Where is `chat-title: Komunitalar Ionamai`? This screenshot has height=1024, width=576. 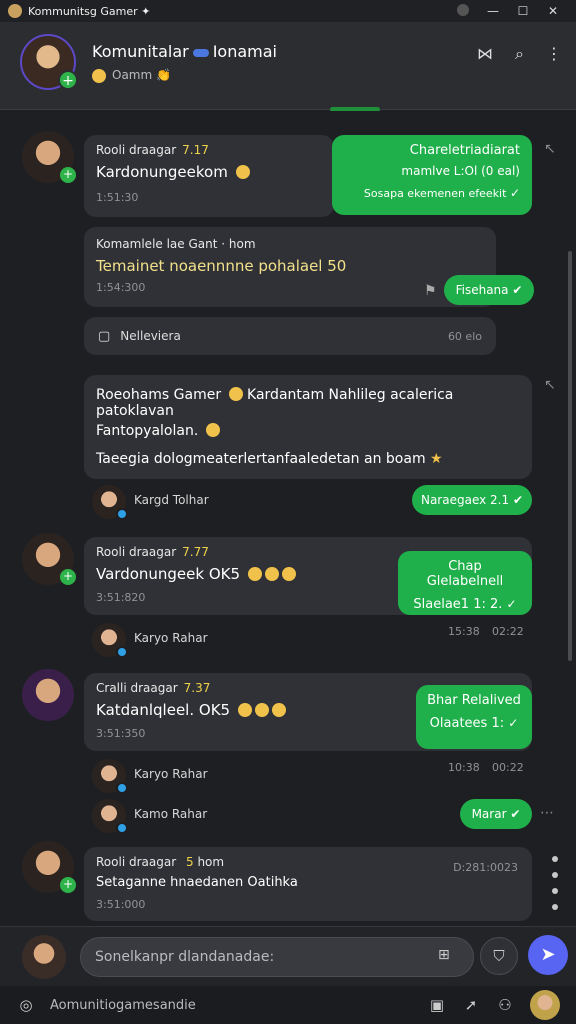
chat-title: Komunitalar Ionamai is located at coordinates (184, 51).